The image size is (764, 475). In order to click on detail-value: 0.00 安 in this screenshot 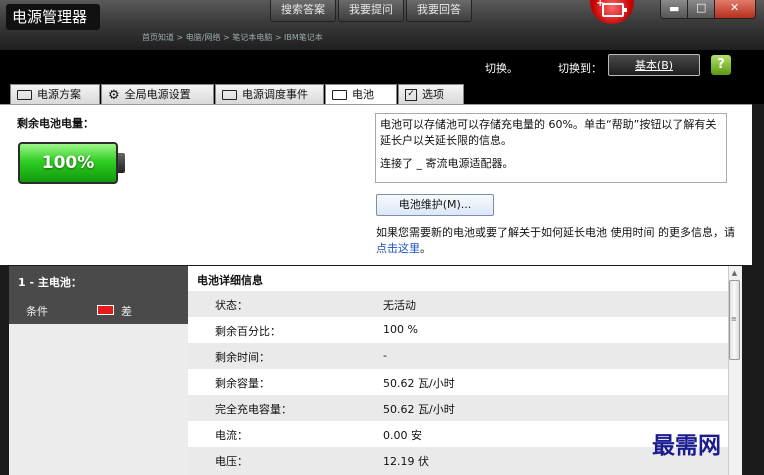, I will do `click(402, 435)`.